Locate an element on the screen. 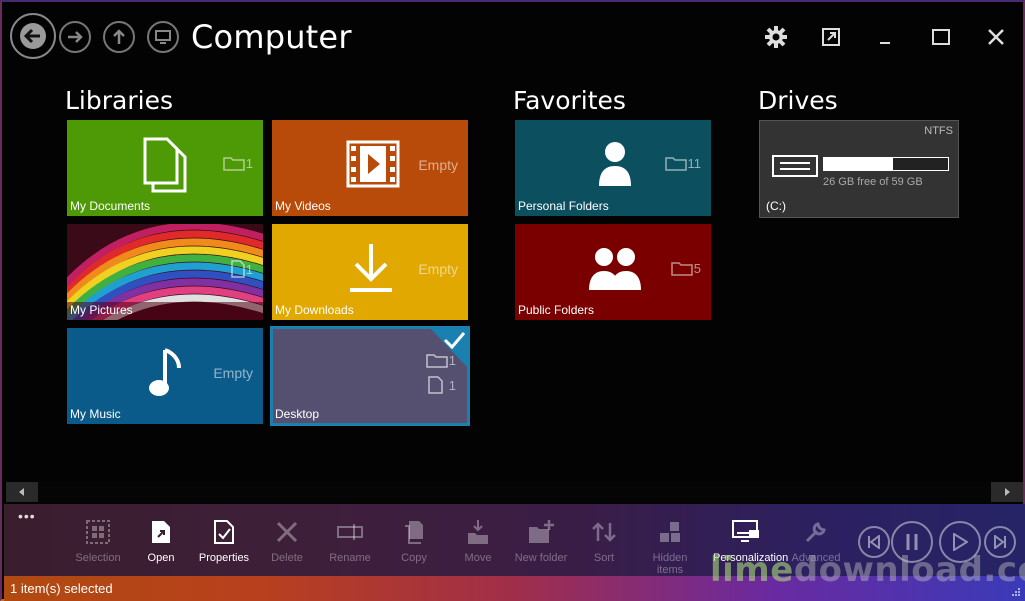 This screenshot has width=1025, height=601. hidden-items-button: Hidden items is located at coordinates (670, 547).